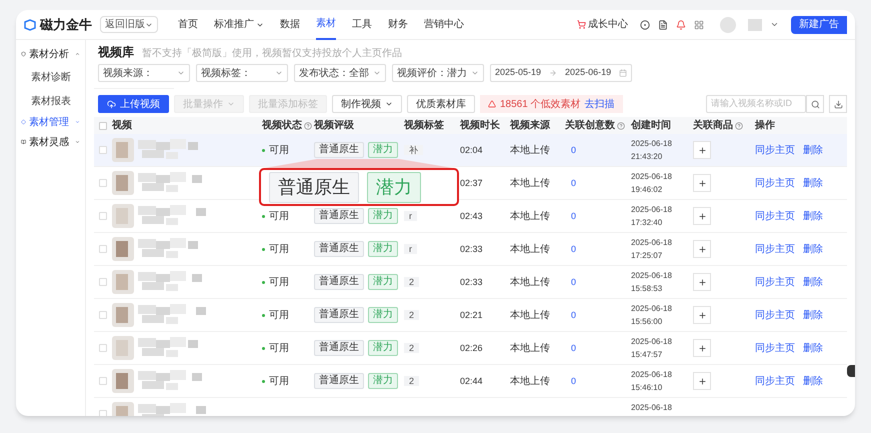  I want to click on sidebar-item: 素材灵感, so click(50, 142).